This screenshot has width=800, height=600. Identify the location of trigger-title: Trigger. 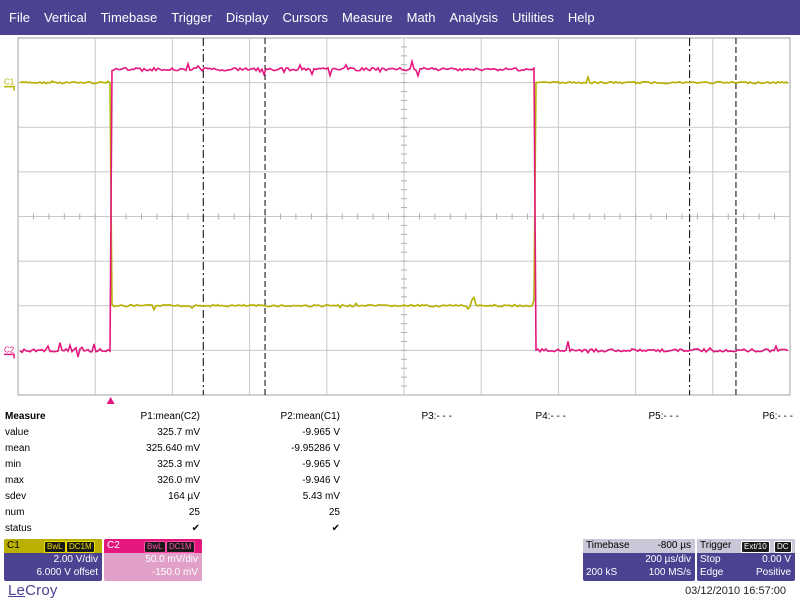
(716, 545).